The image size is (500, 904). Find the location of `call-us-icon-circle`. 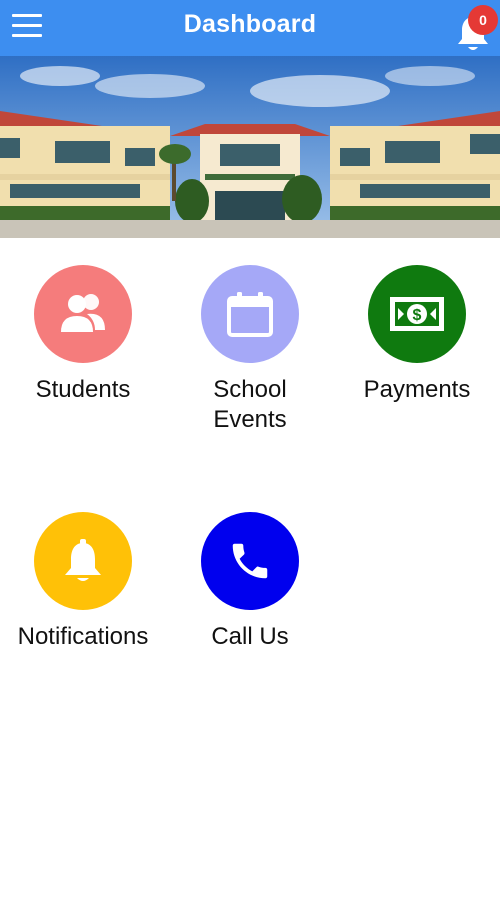

call-us-icon-circle is located at coordinates (250, 561).